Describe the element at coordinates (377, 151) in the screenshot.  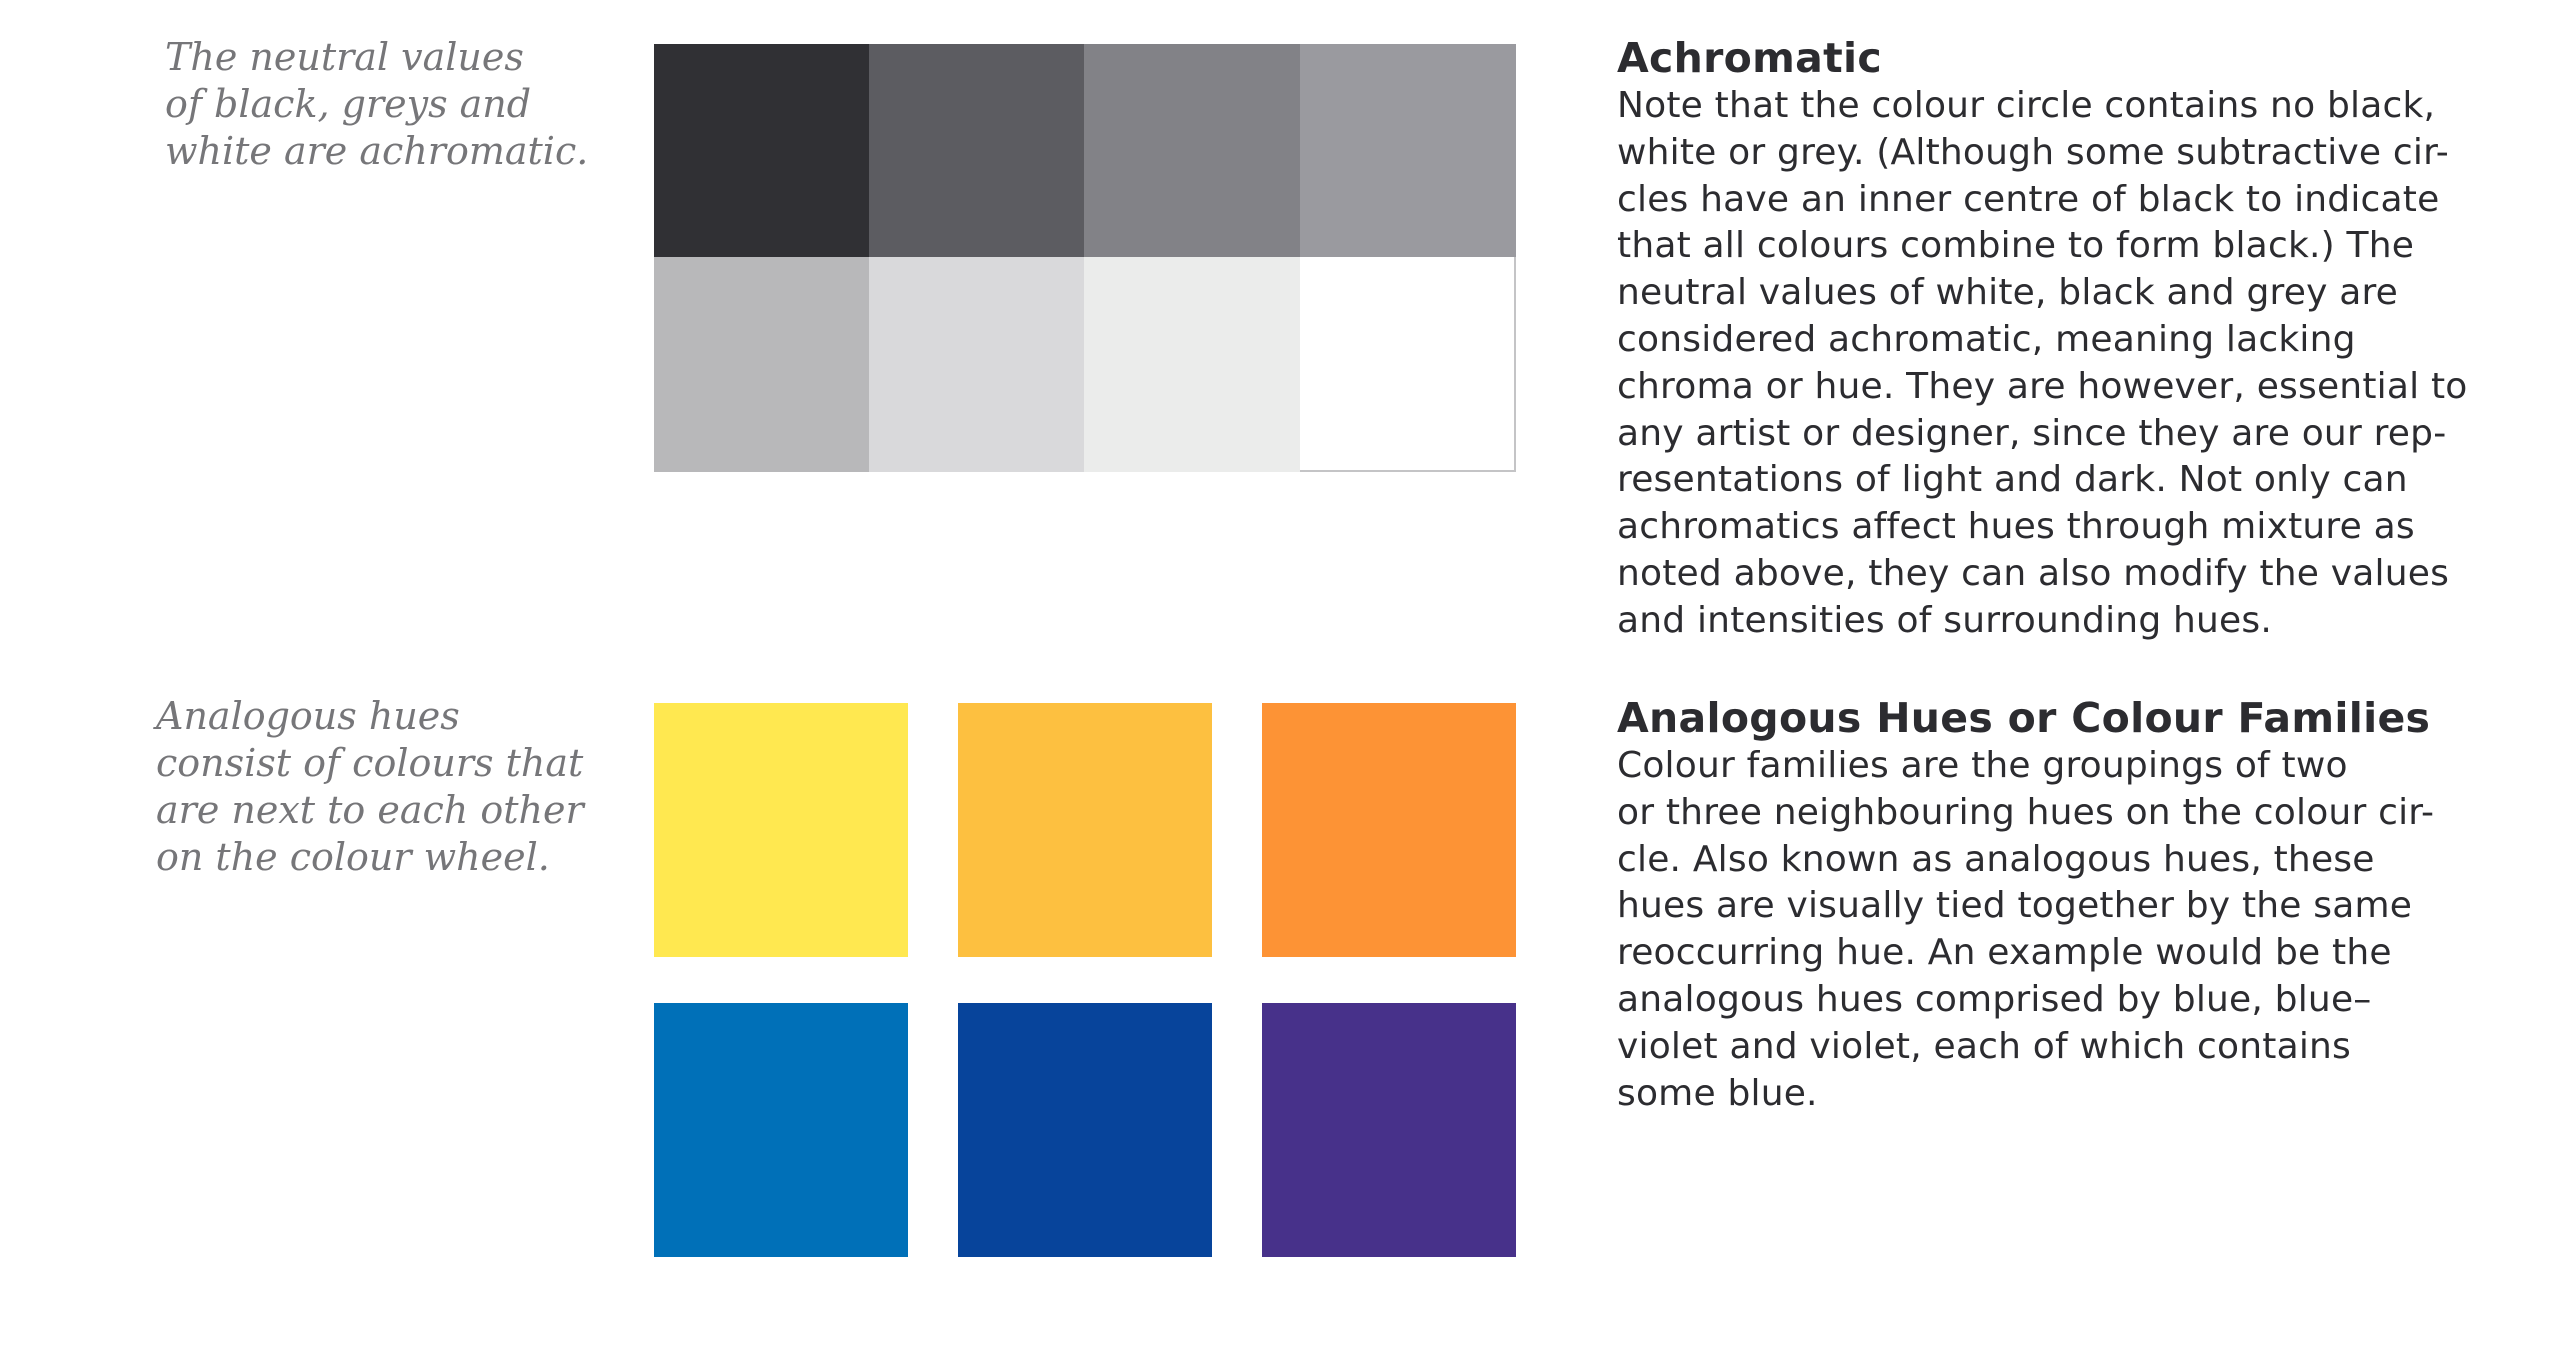
I see `caption-line: white are achromatic.` at that location.